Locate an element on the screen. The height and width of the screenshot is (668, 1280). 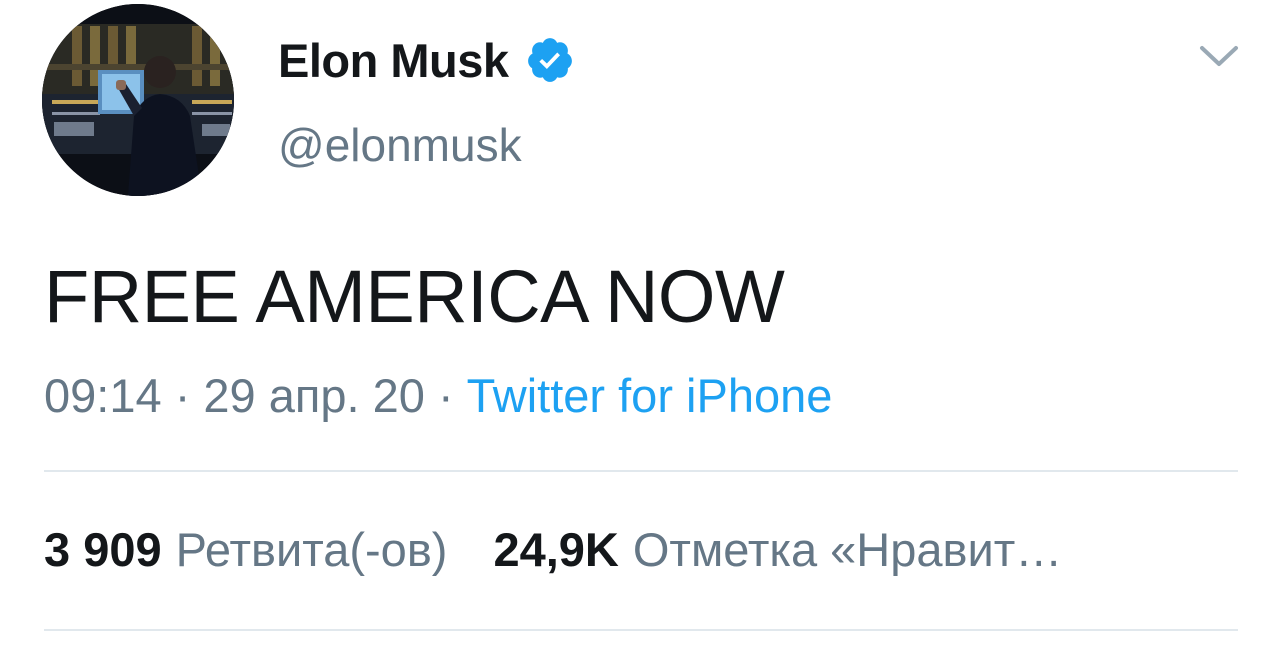
tweet-meta: 09:14 · 29 апр. 20 · Twitter for iPhone is located at coordinates (438, 395).